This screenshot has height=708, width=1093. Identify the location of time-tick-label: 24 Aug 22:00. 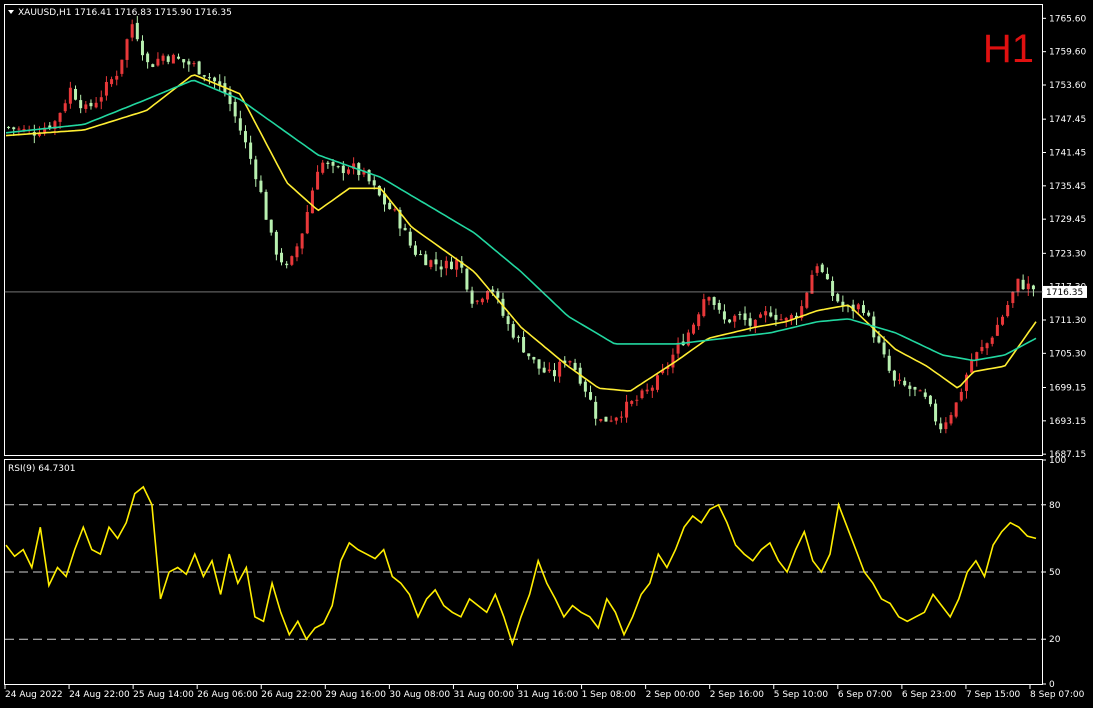
(99, 695).